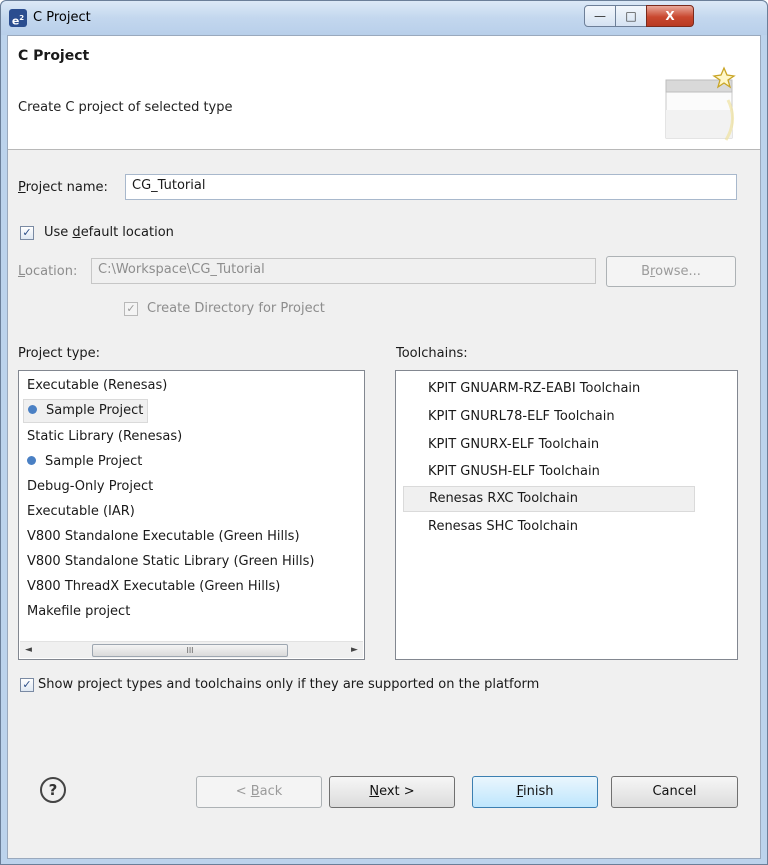 Image resolution: width=768 pixels, height=865 pixels. I want to click on create-directory-checkbox: ✓, so click(131, 309).